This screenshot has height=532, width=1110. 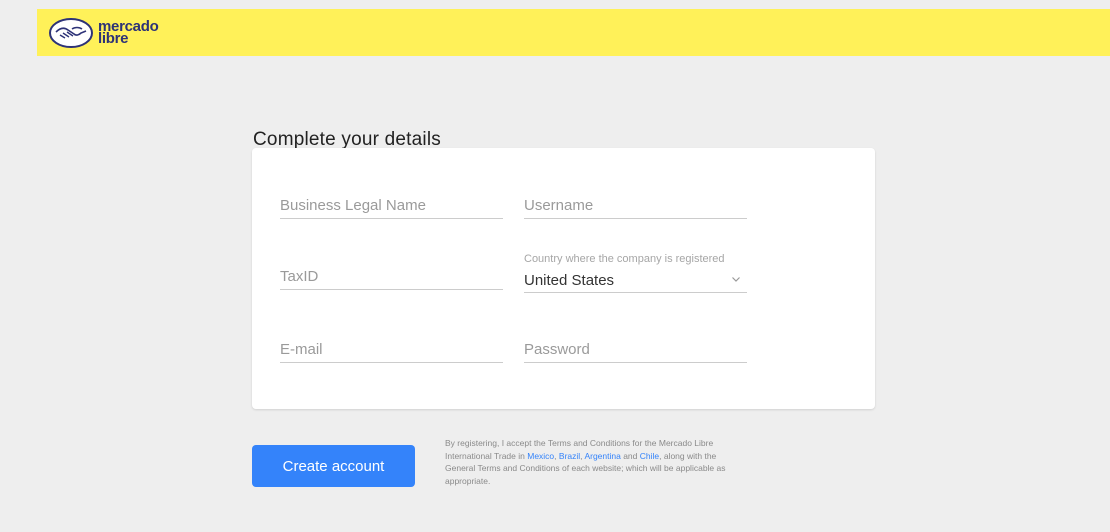 I want to click on chevron-down-icon, so click(x=736, y=279).